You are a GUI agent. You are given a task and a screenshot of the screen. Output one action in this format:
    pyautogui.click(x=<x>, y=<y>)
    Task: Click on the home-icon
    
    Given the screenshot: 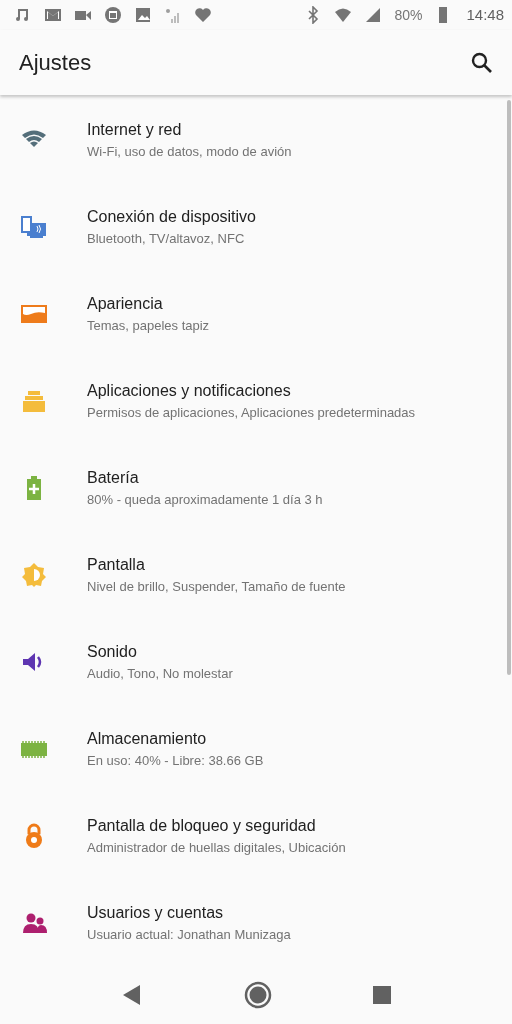 What is the action you would take?
    pyautogui.click(x=258, y=995)
    